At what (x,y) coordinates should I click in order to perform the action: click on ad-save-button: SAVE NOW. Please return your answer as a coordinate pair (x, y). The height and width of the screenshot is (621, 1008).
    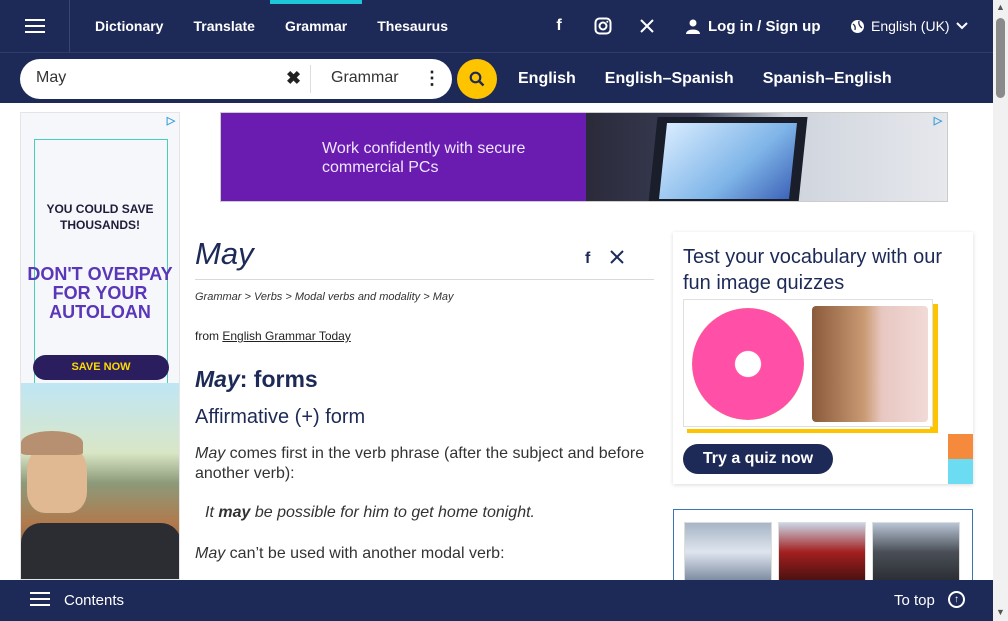
    Looking at the image, I should click on (101, 367).